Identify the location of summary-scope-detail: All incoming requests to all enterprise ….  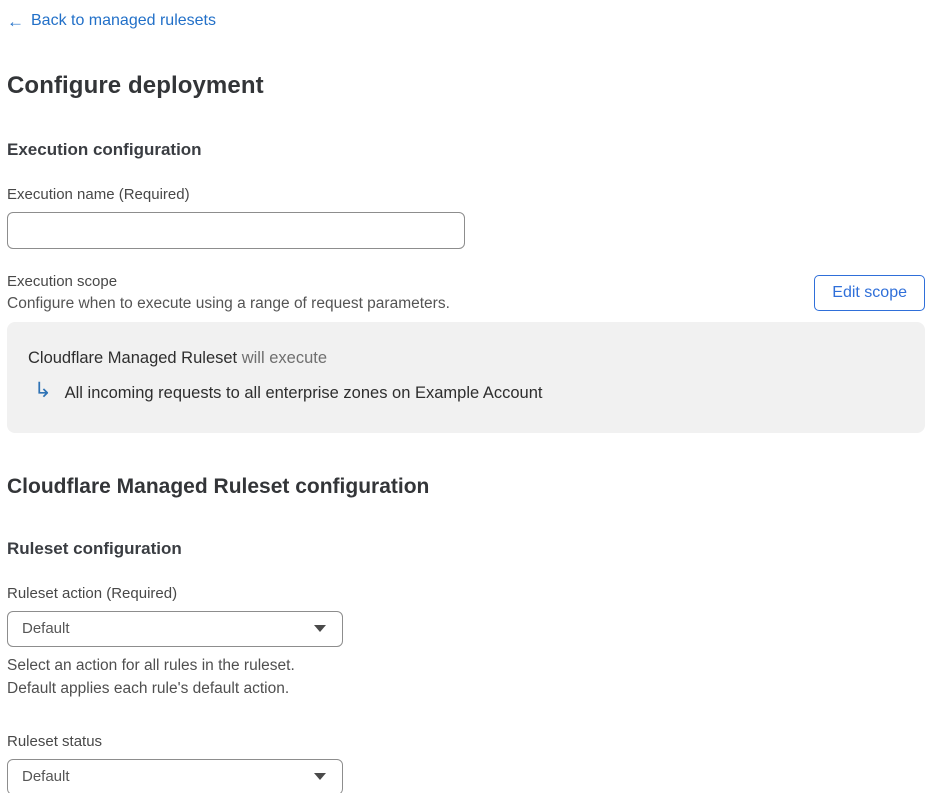
(303, 392).